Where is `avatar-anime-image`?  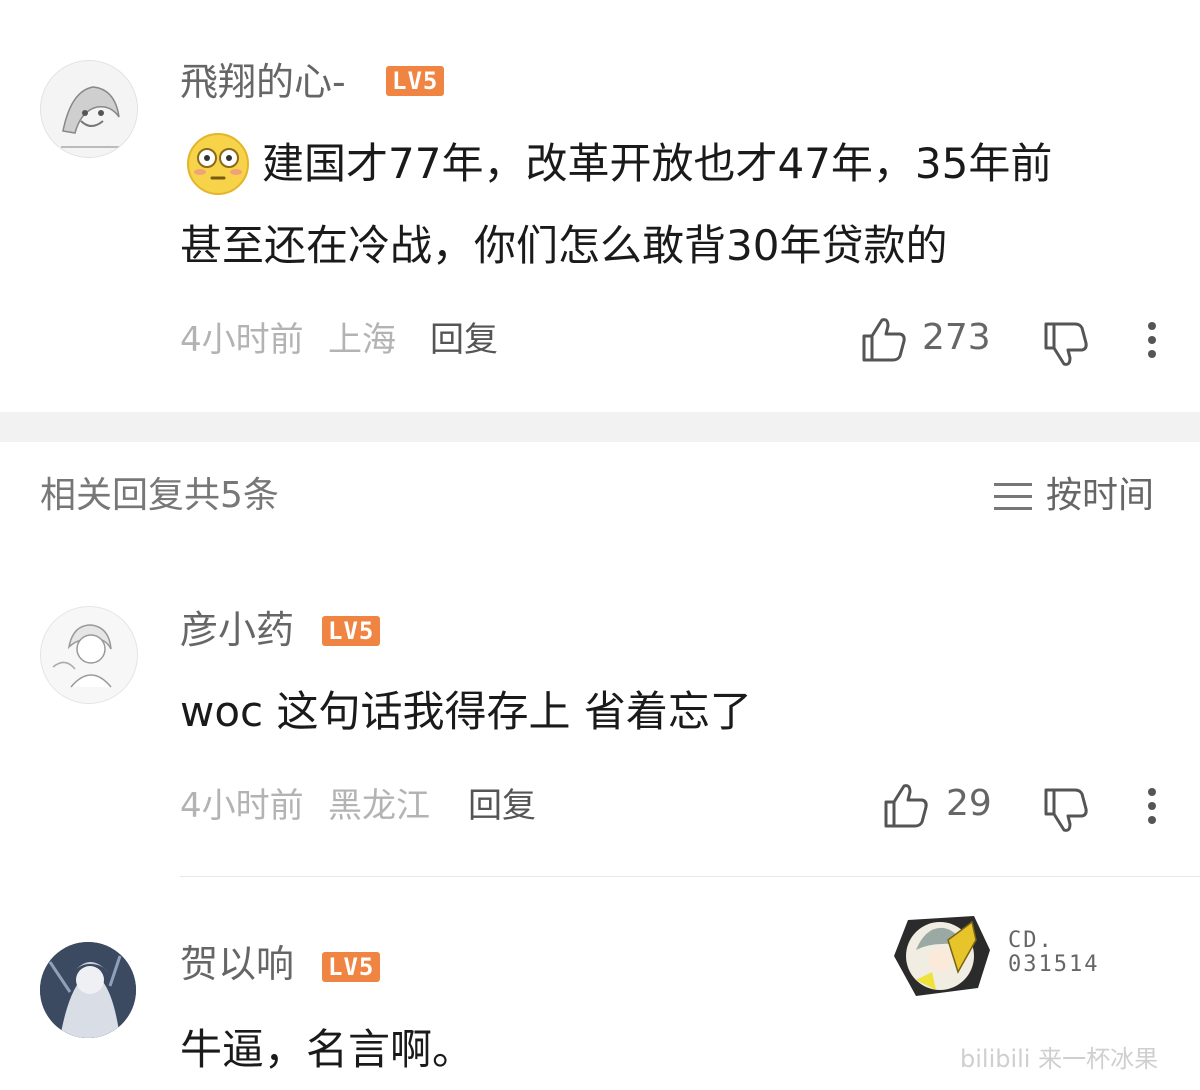
avatar-anime-image is located at coordinates (88, 990).